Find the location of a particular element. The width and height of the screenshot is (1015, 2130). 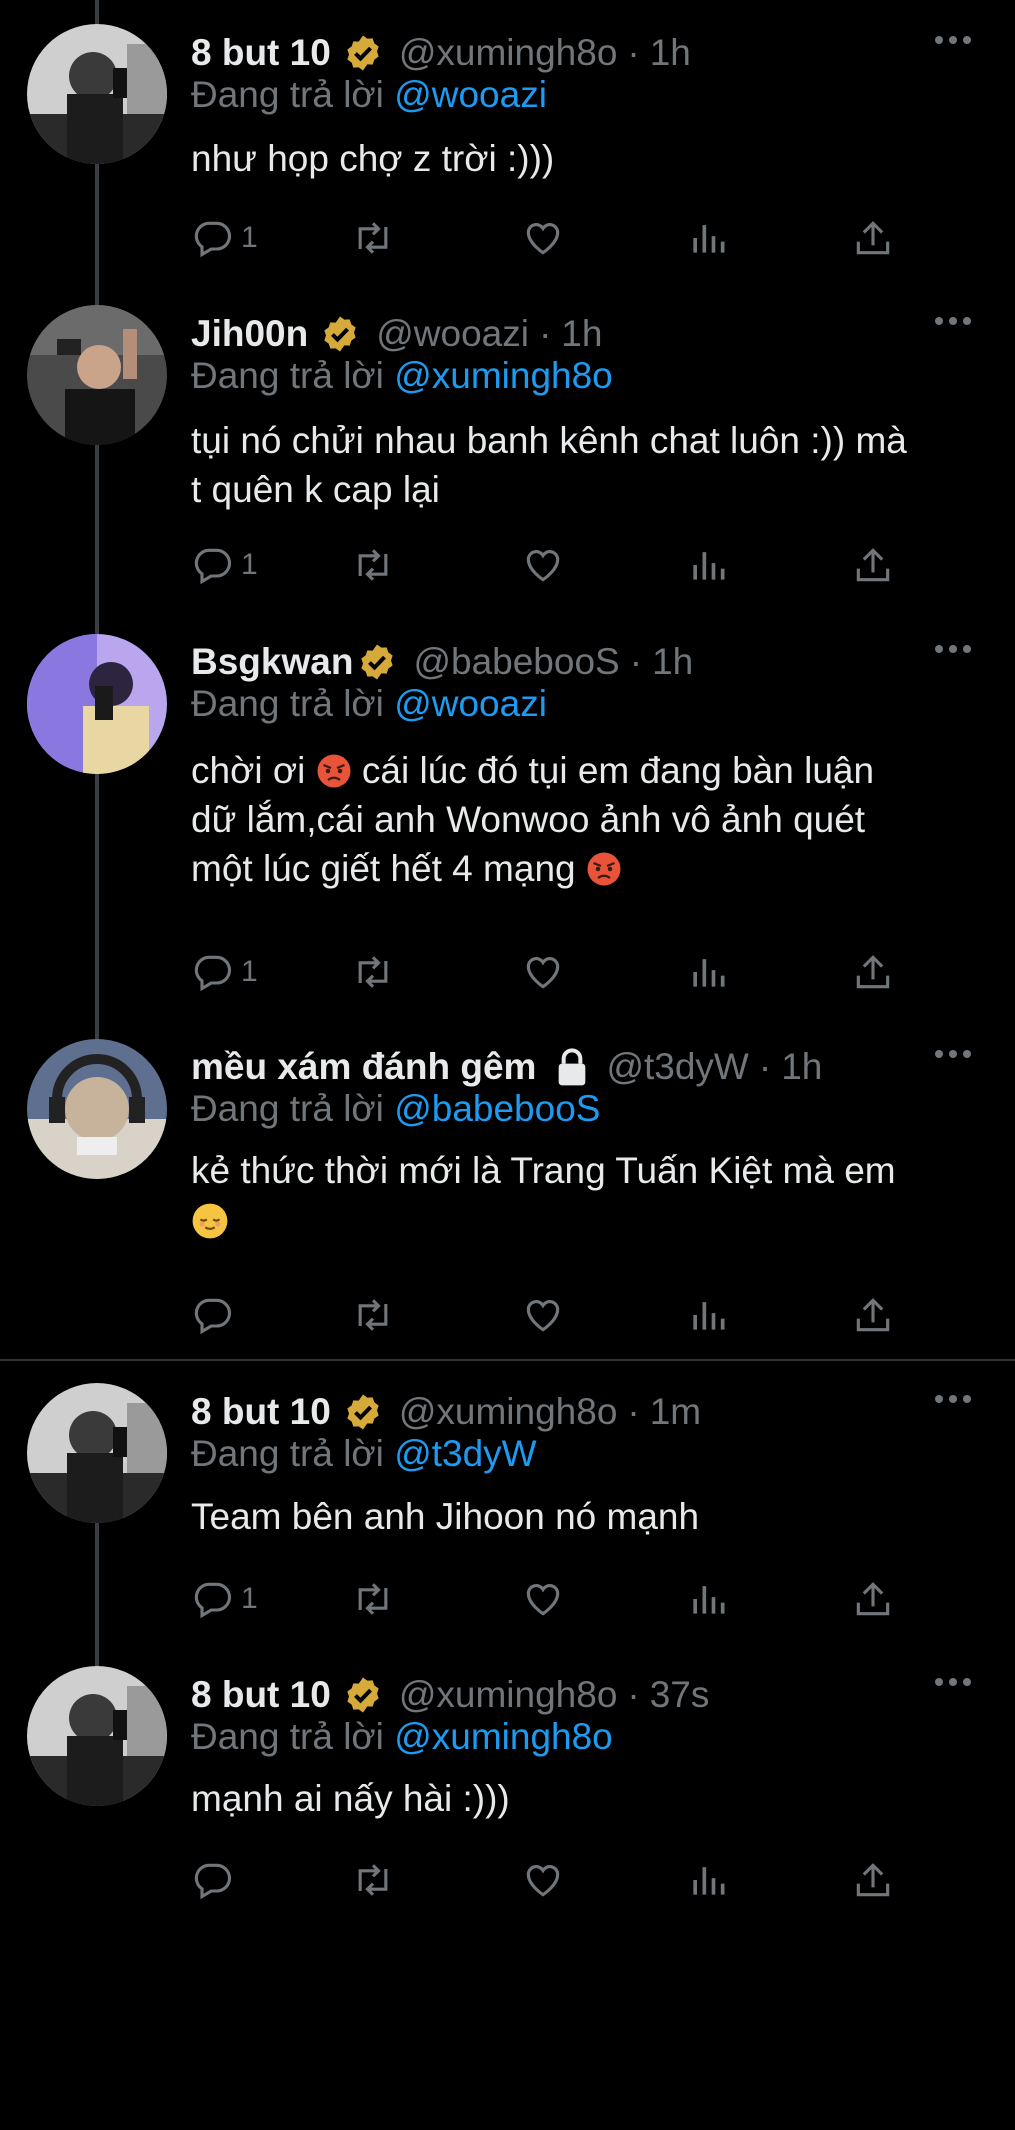

replying-to: Đang trả lời @xumingh8o is located at coordinates (402, 375).